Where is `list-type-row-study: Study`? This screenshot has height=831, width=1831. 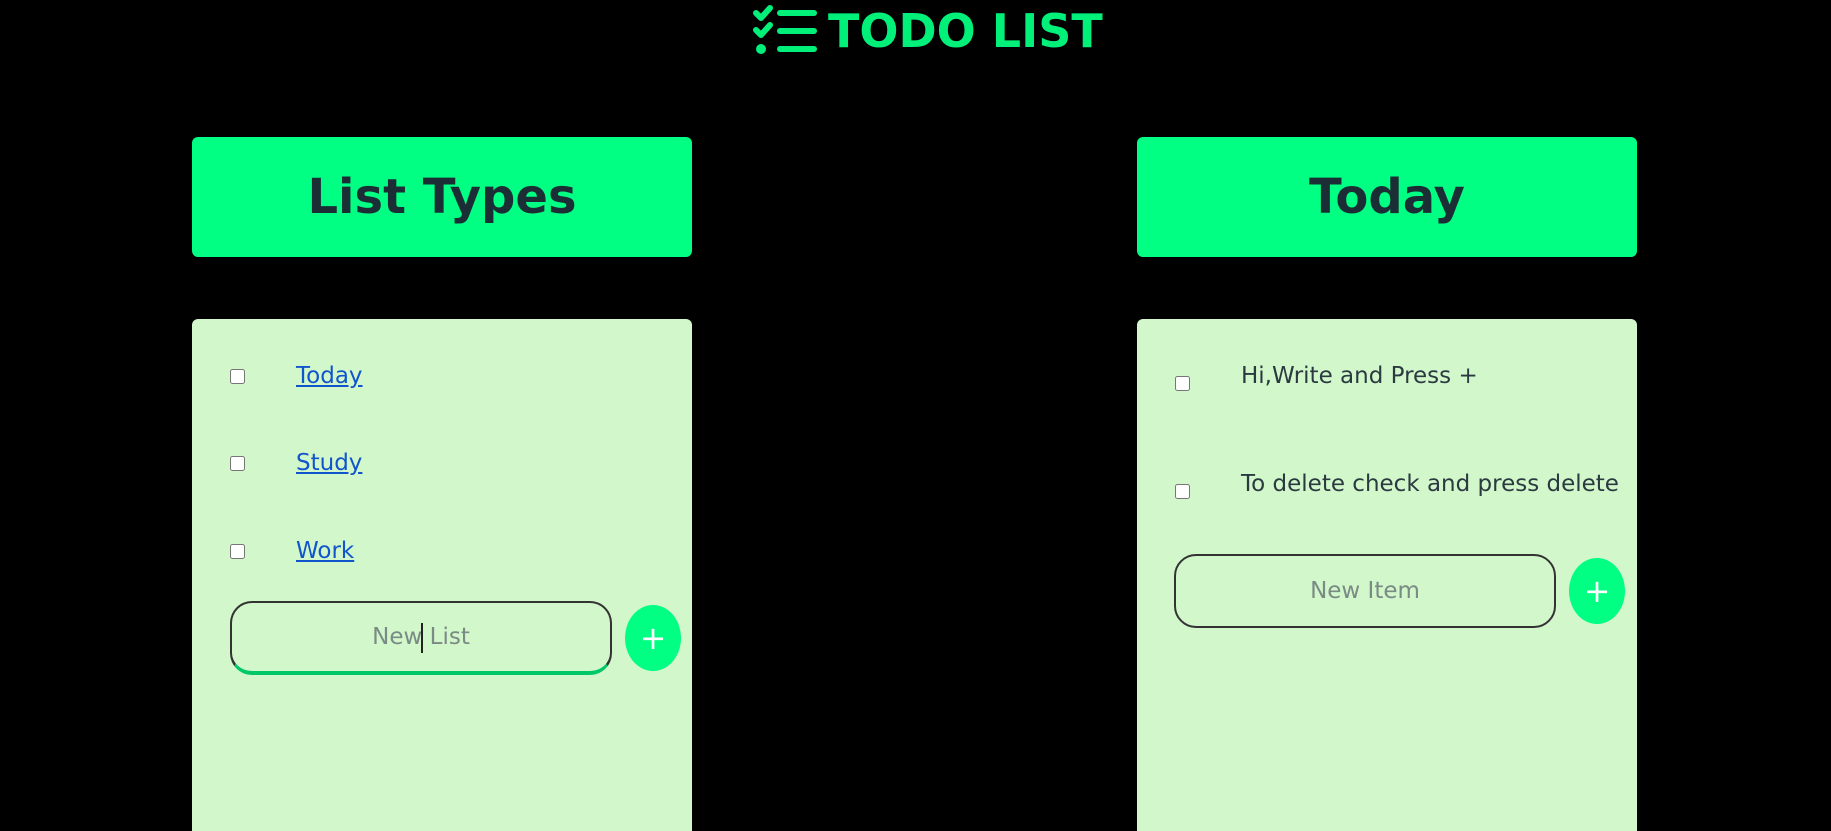
list-type-row-study: Study is located at coordinates (442, 463).